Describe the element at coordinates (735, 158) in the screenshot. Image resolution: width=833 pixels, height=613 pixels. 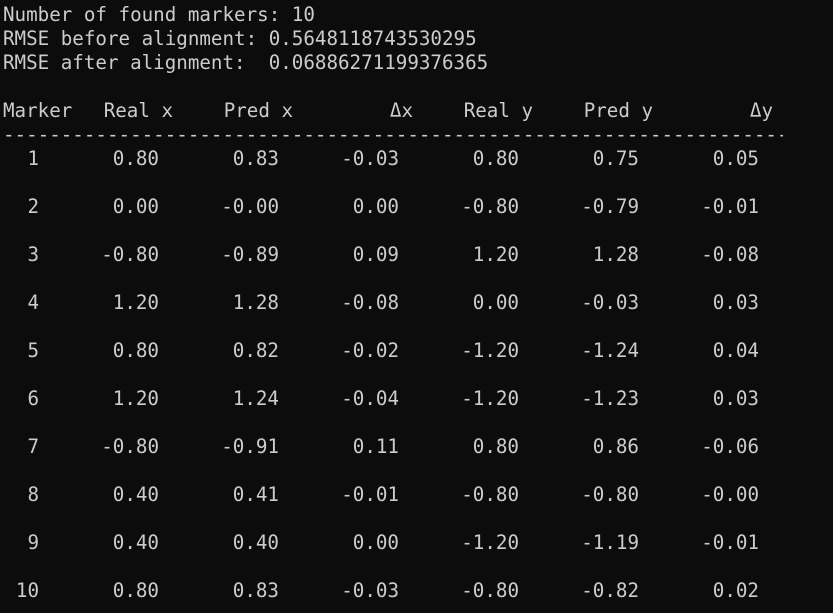
I see `cell-delta-y: 0.05` at that location.